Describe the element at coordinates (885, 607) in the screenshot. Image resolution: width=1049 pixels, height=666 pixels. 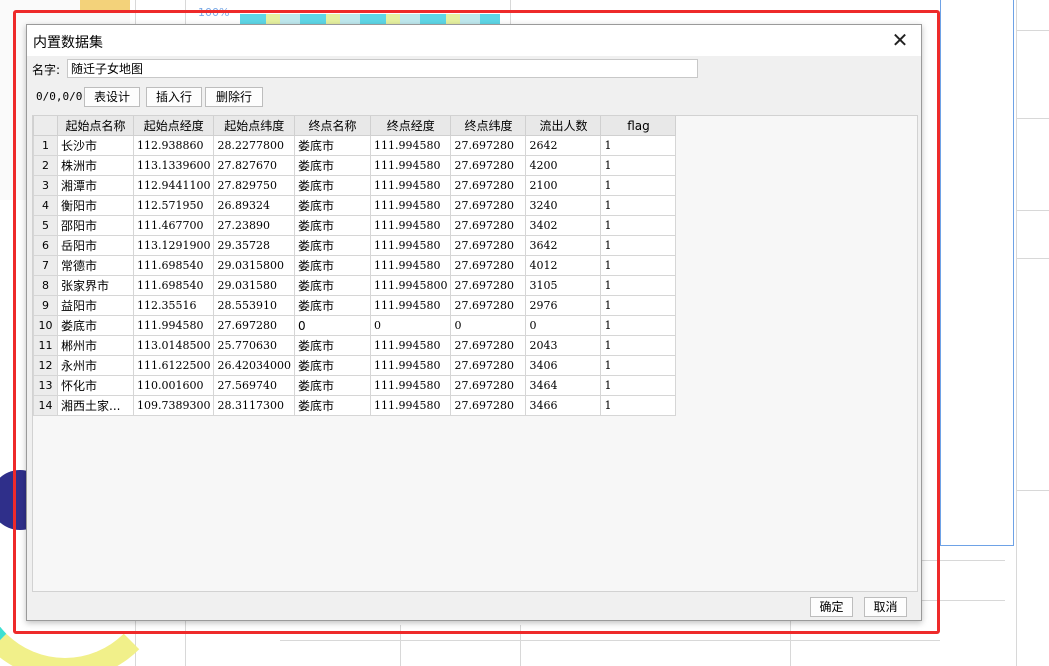
I see `cancel-button: 取消` at that location.